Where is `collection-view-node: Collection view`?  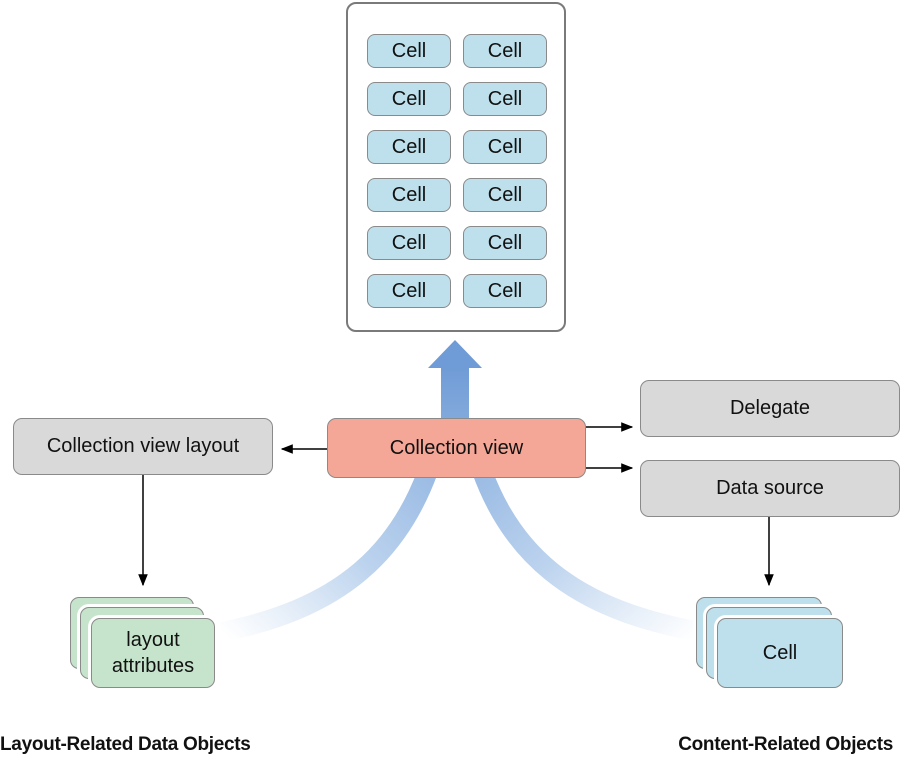 collection-view-node: Collection view is located at coordinates (456, 448).